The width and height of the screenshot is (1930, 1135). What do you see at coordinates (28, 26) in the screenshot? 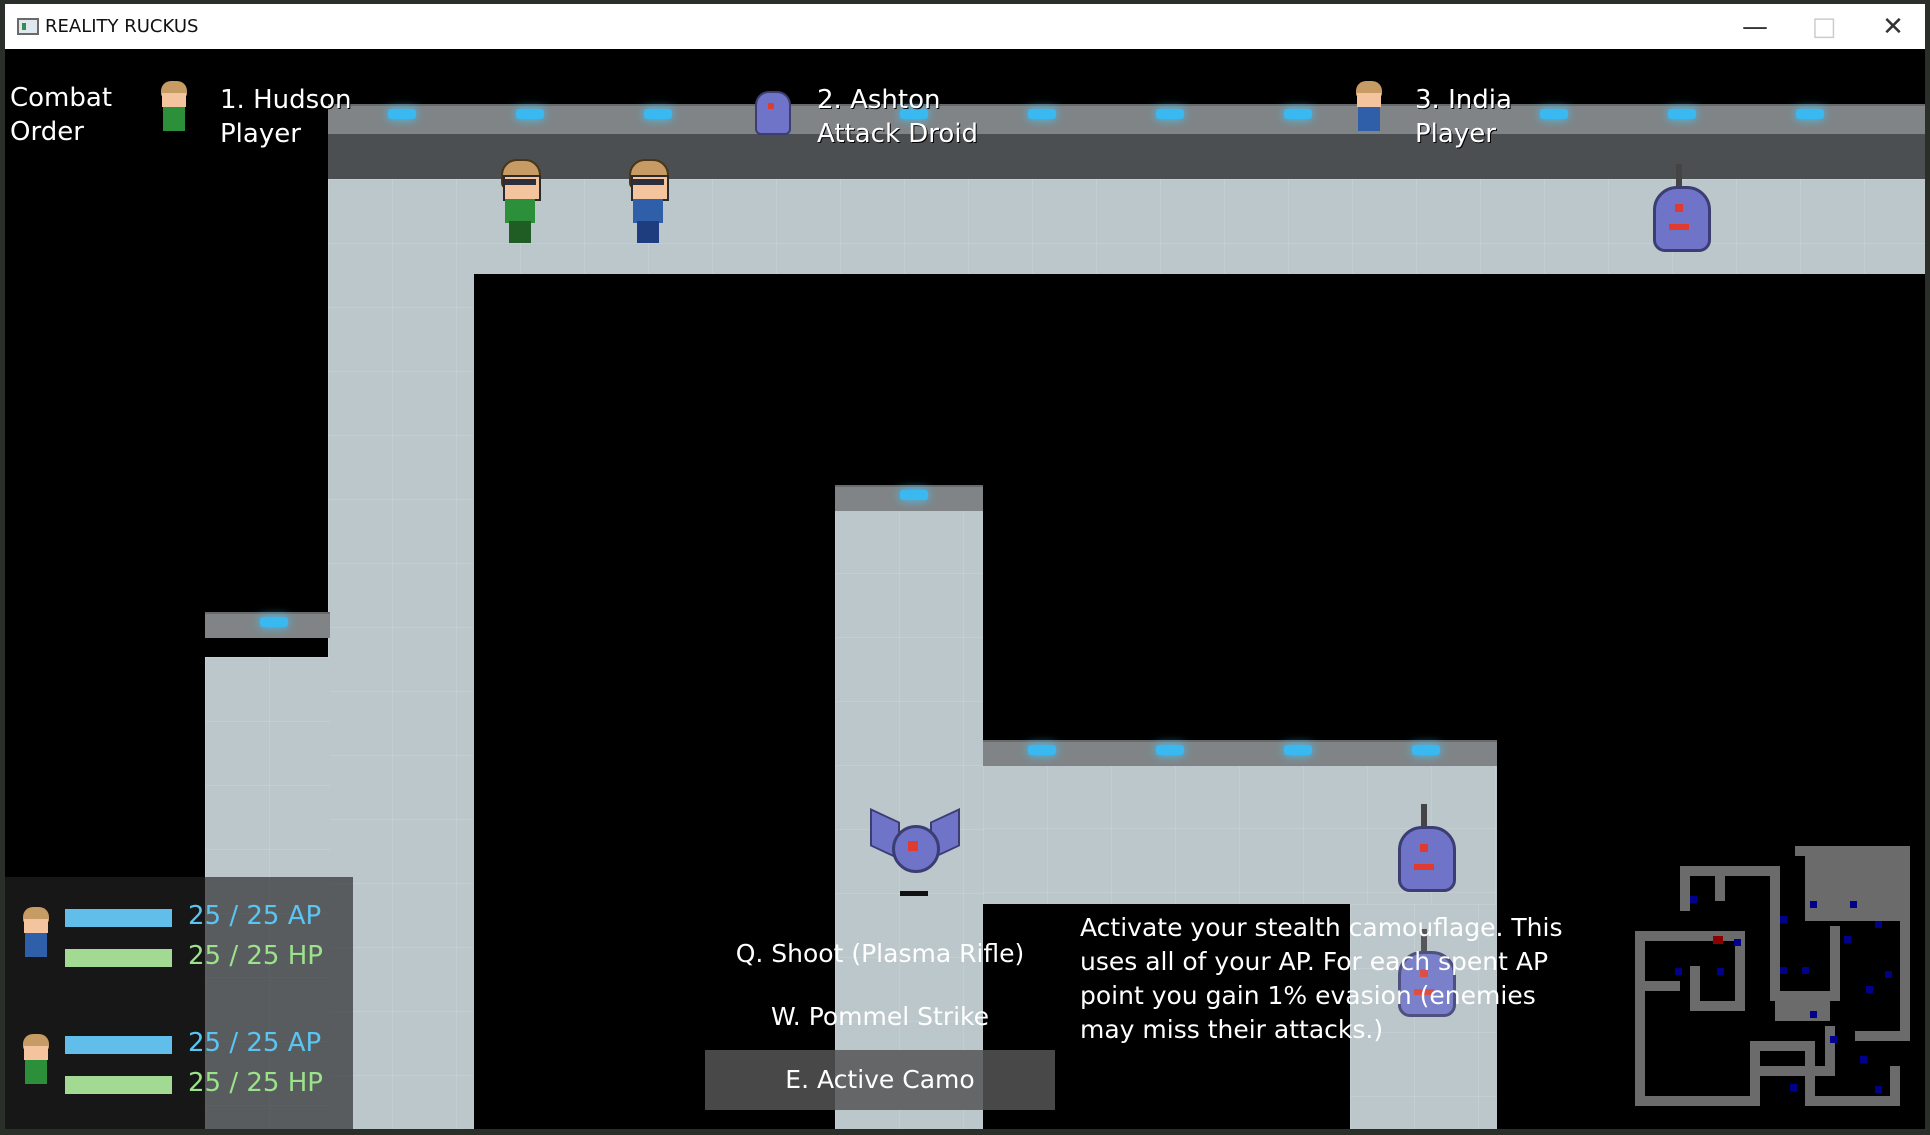
I see `app-icon` at bounding box center [28, 26].